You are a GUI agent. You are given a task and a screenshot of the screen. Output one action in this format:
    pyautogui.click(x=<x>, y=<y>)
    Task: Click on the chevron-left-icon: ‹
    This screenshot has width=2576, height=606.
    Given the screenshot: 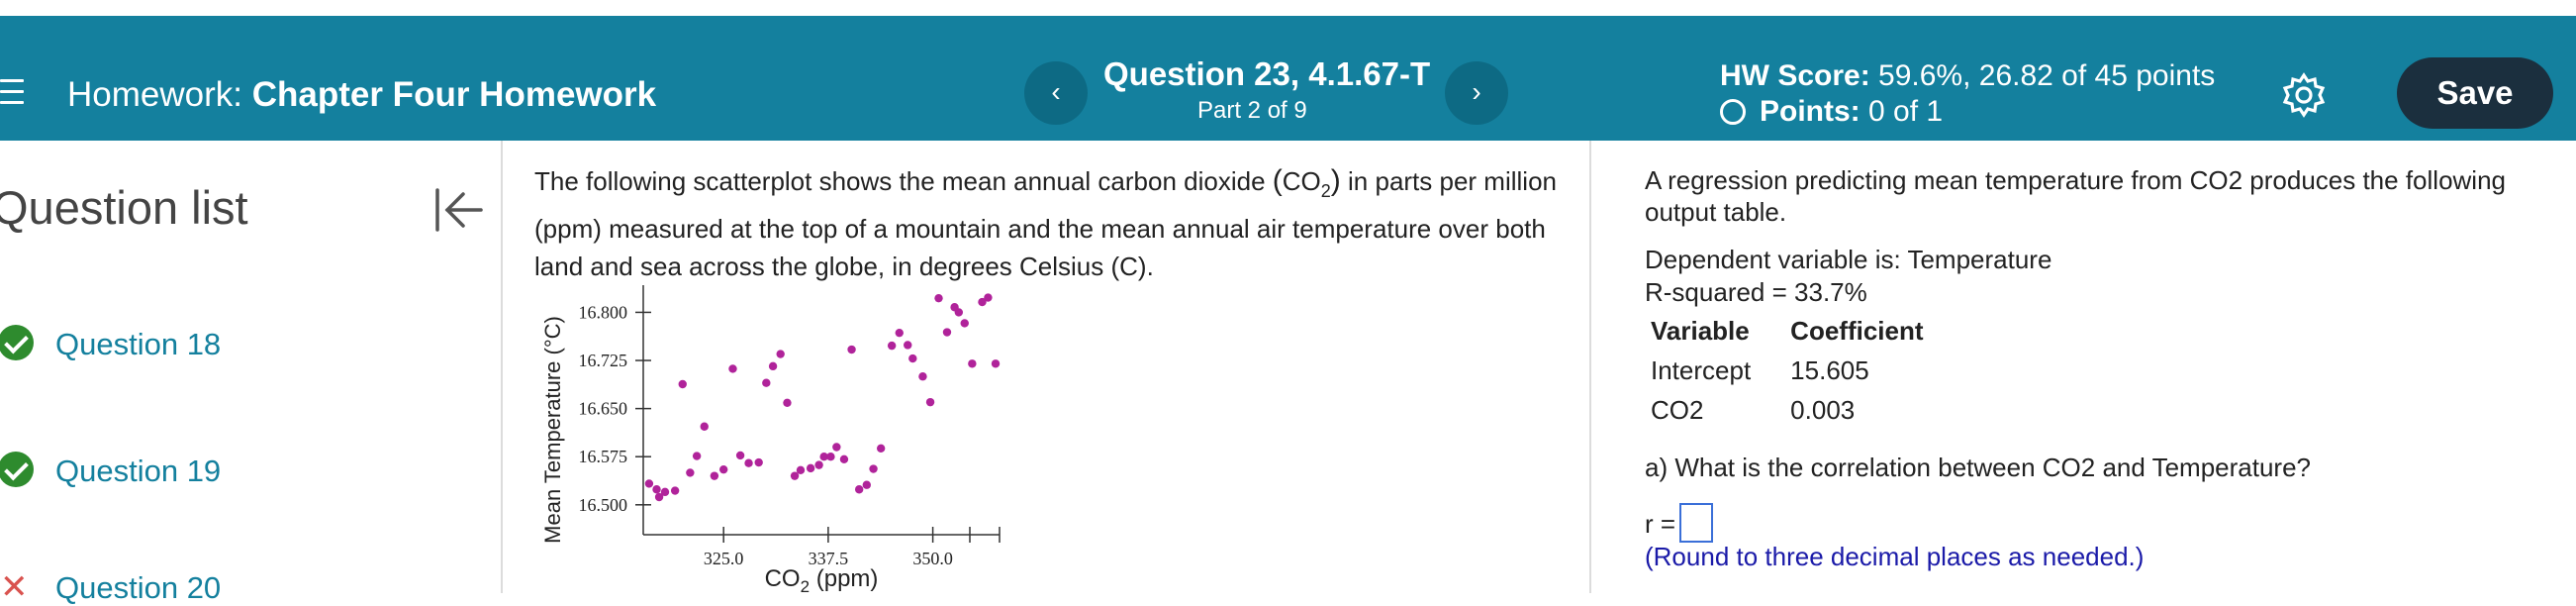 What is the action you would take?
    pyautogui.click(x=1056, y=91)
    